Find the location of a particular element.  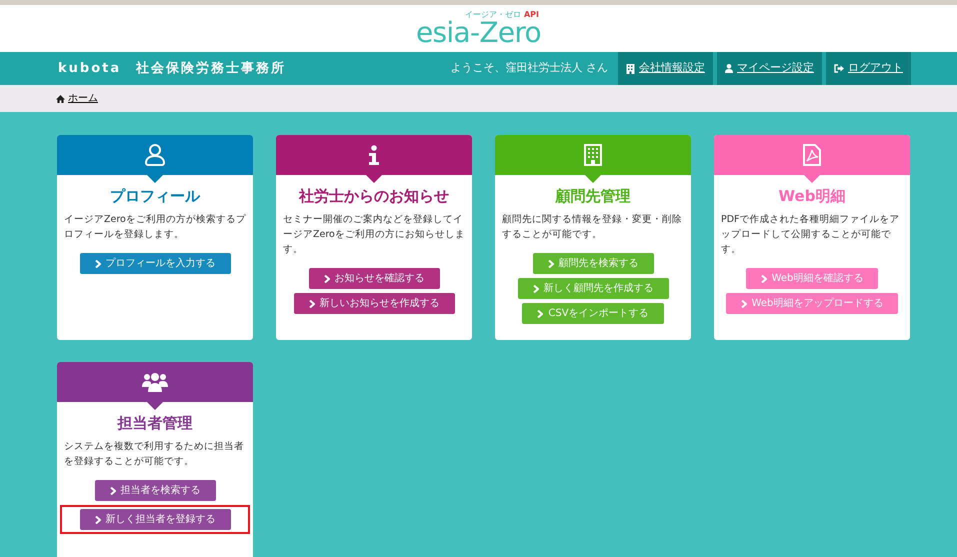

logout-icon is located at coordinates (839, 68).